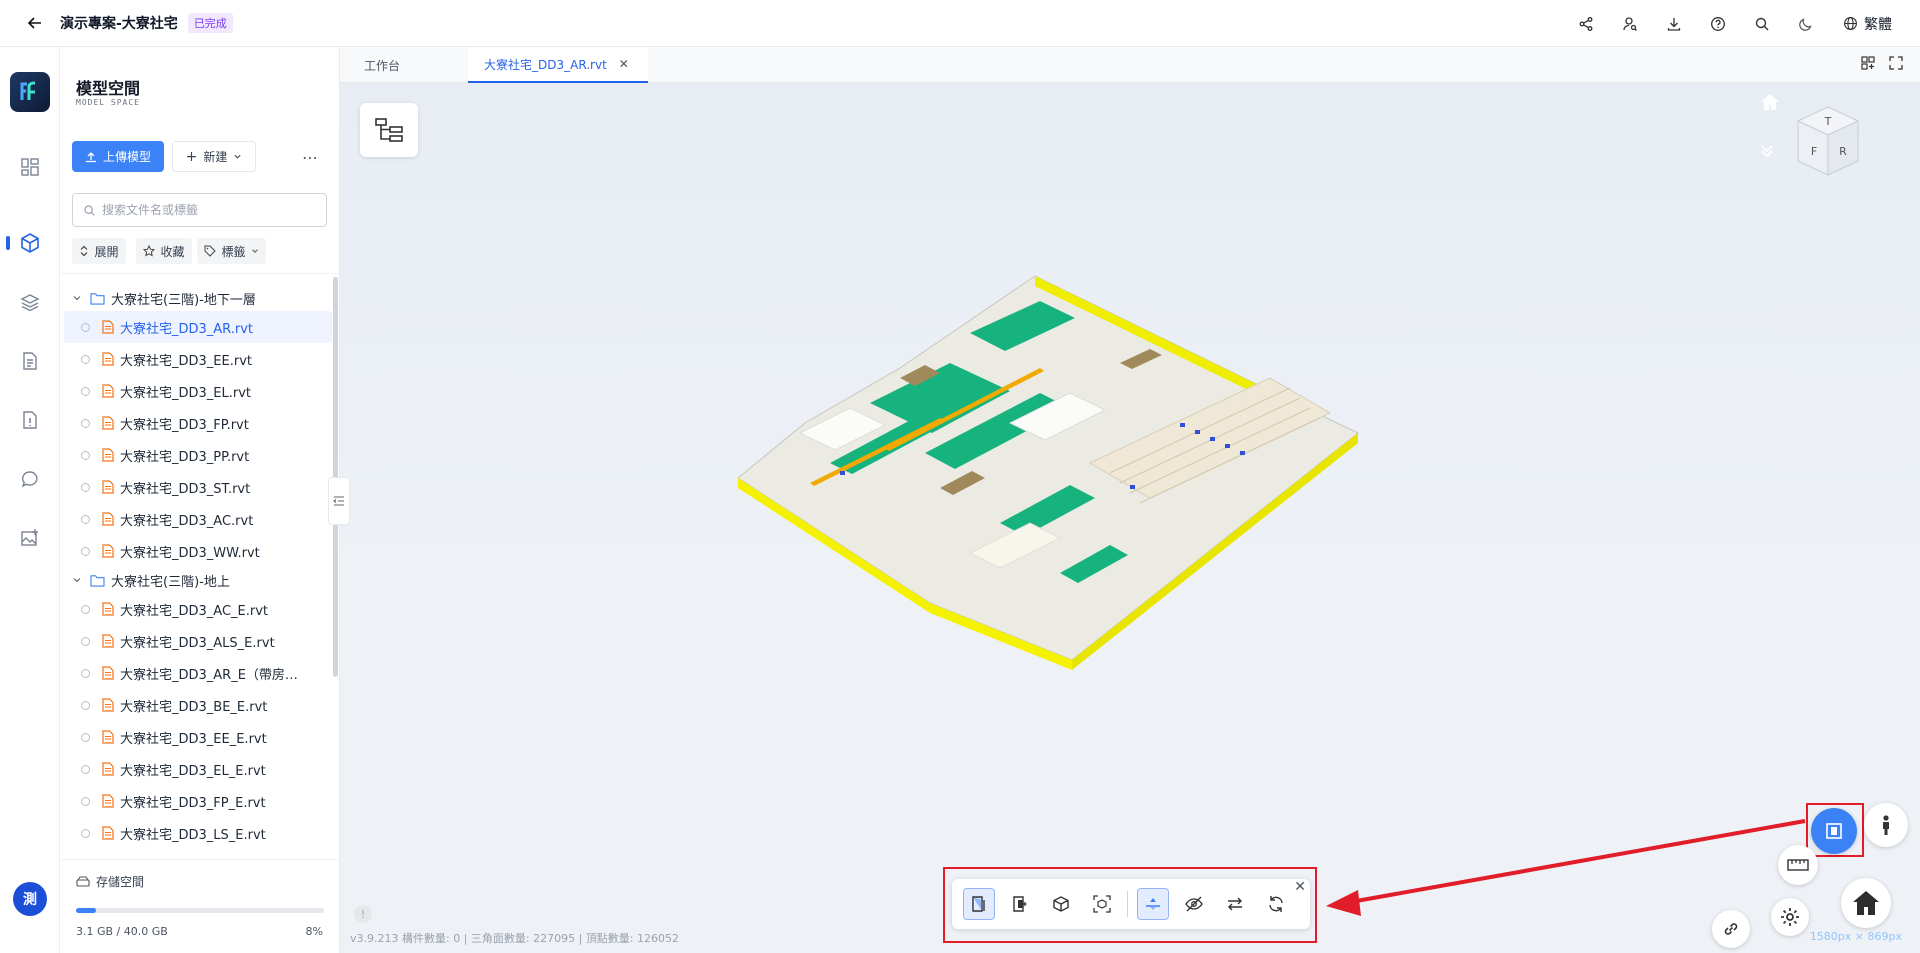 The width and height of the screenshot is (1920, 953). What do you see at coordinates (979, 904) in the screenshot?
I see `section-box-icon` at bounding box center [979, 904].